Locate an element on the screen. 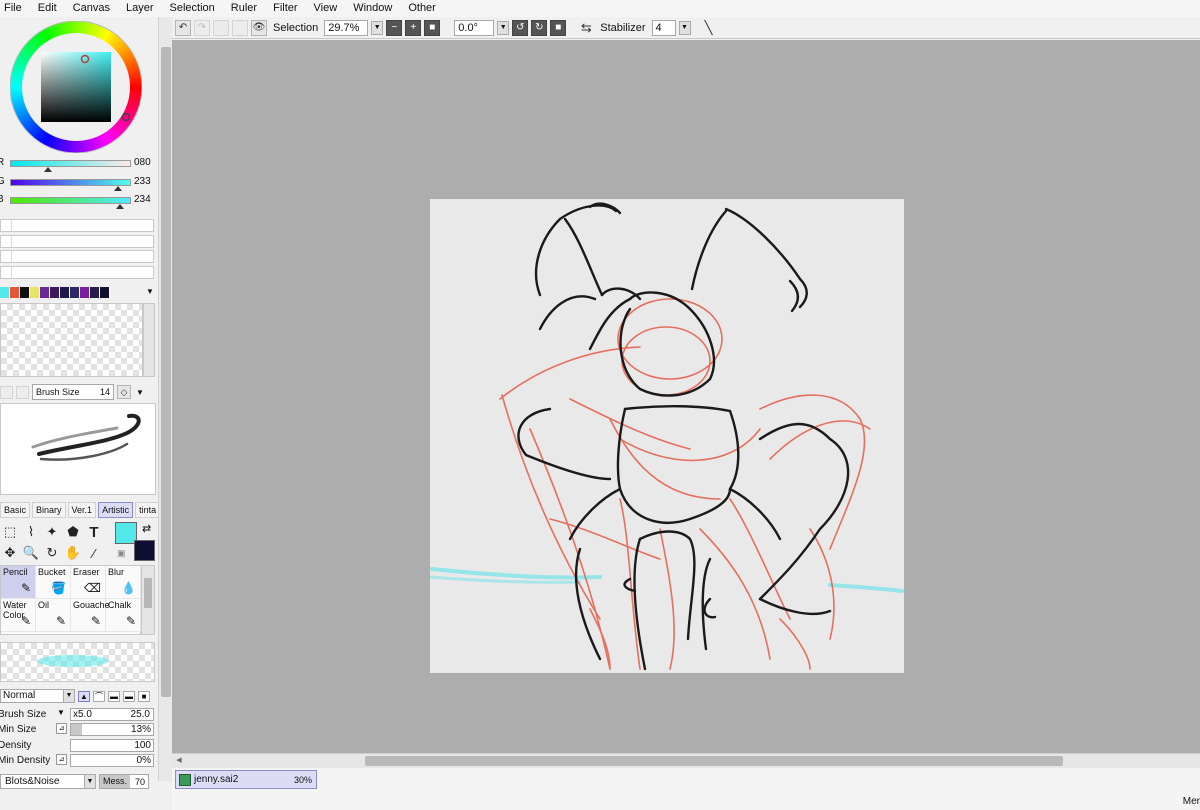  stabilizer-dropdown: ▼ is located at coordinates (684, 27).